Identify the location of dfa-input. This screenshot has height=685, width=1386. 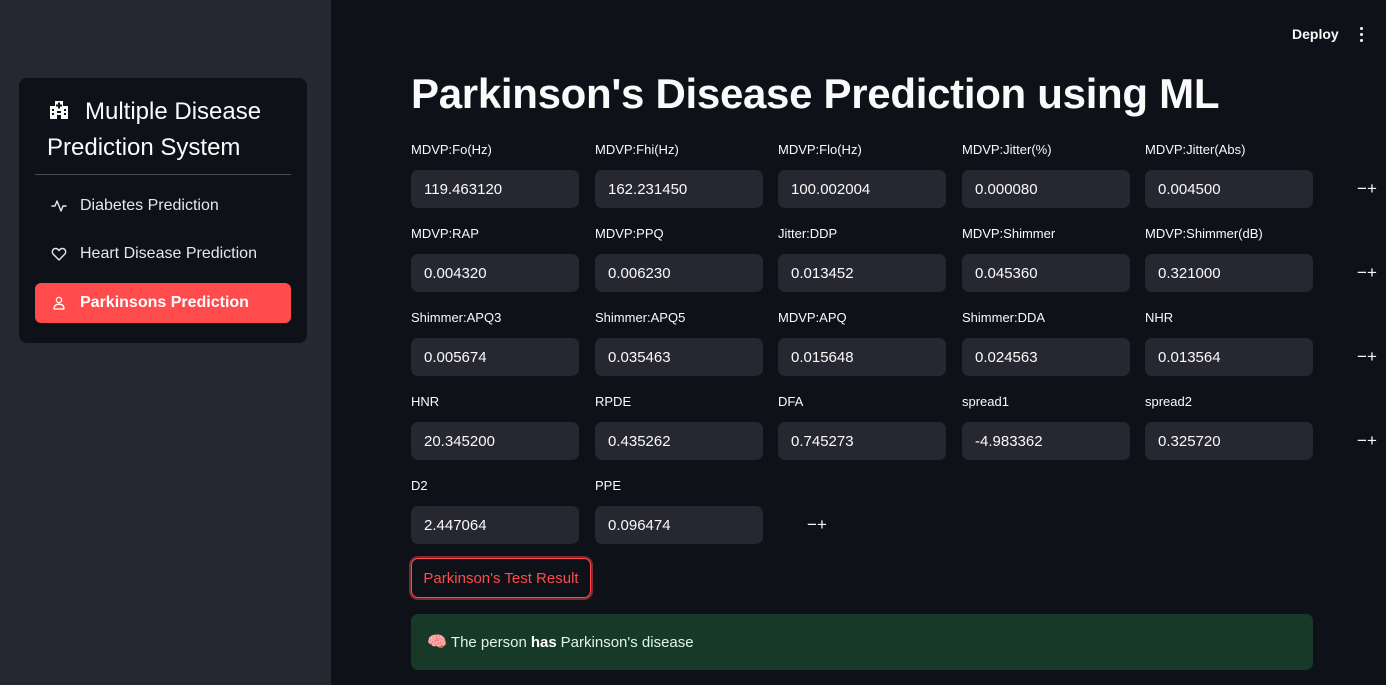
(884, 441).